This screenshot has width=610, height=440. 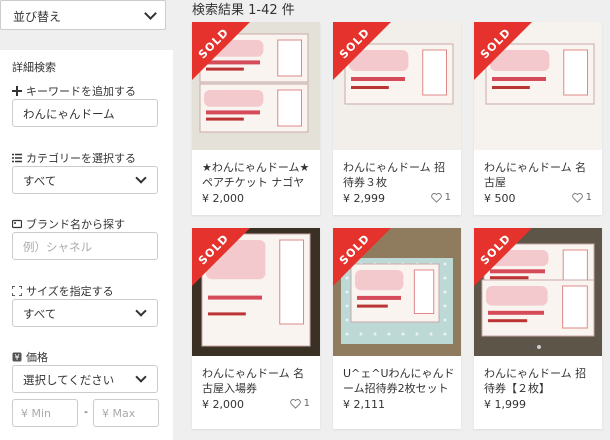 What do you see at coordinates (364, 404) in the screenshot?
I see `product-price: ¥ 2,111` at bounding box center [364, 404].